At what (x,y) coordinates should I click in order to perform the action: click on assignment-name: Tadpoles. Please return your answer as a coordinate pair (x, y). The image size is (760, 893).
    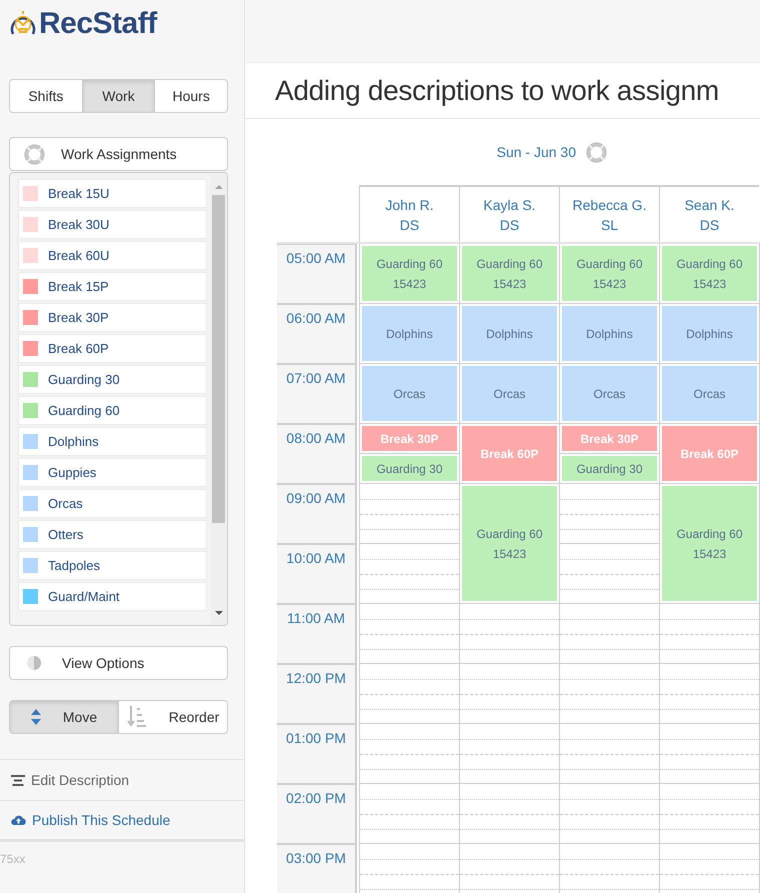
    Looking at the image, I should click on (74, 565).